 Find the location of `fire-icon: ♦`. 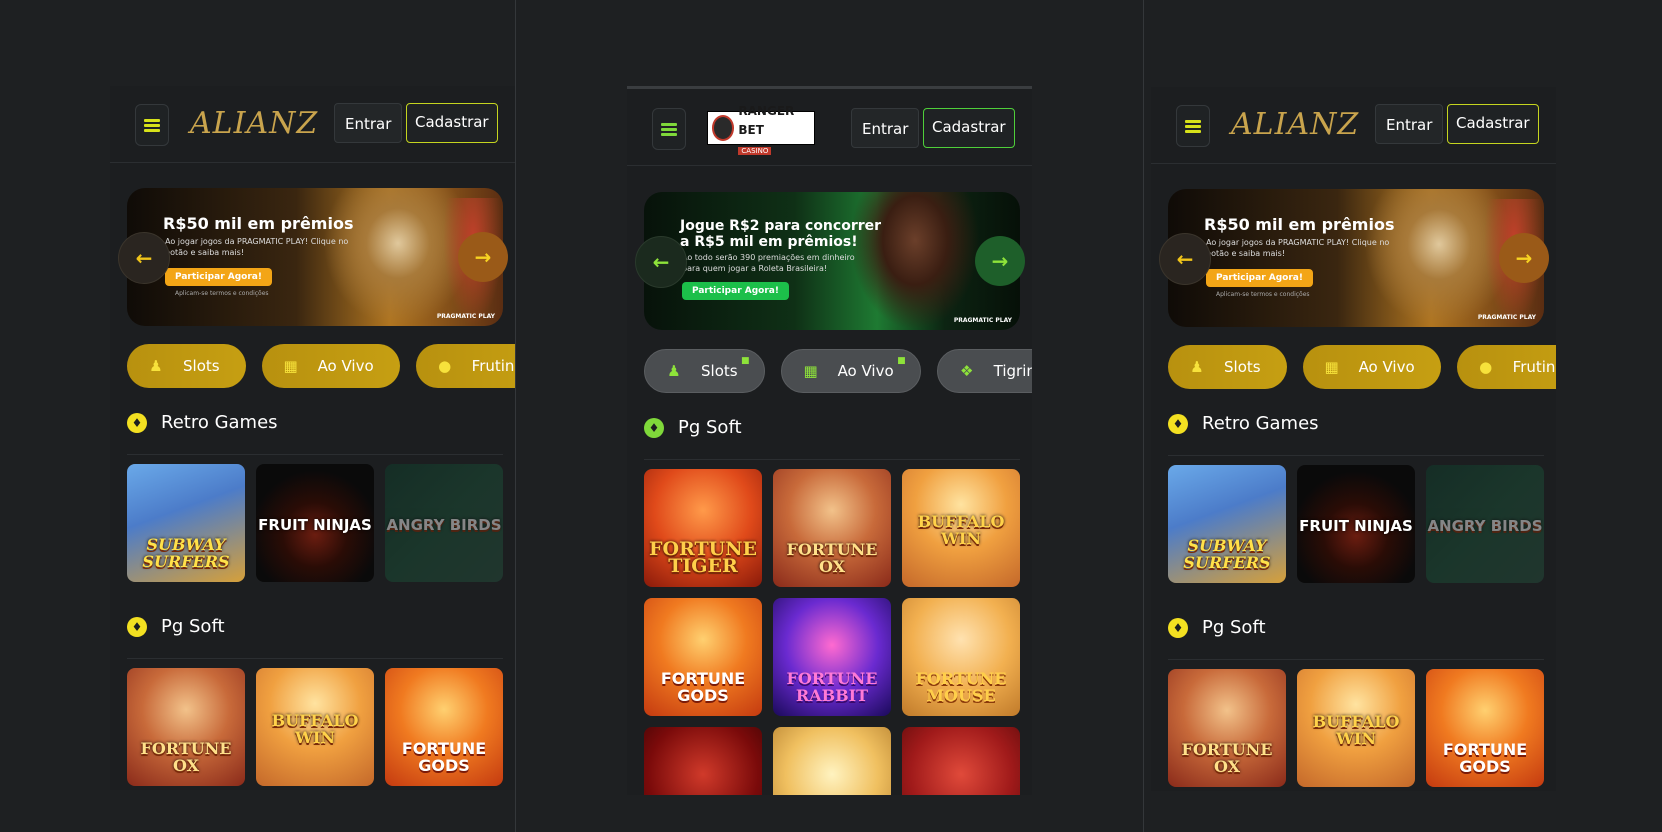

fire-icon: ♦ is located at coordinates (137, 626).